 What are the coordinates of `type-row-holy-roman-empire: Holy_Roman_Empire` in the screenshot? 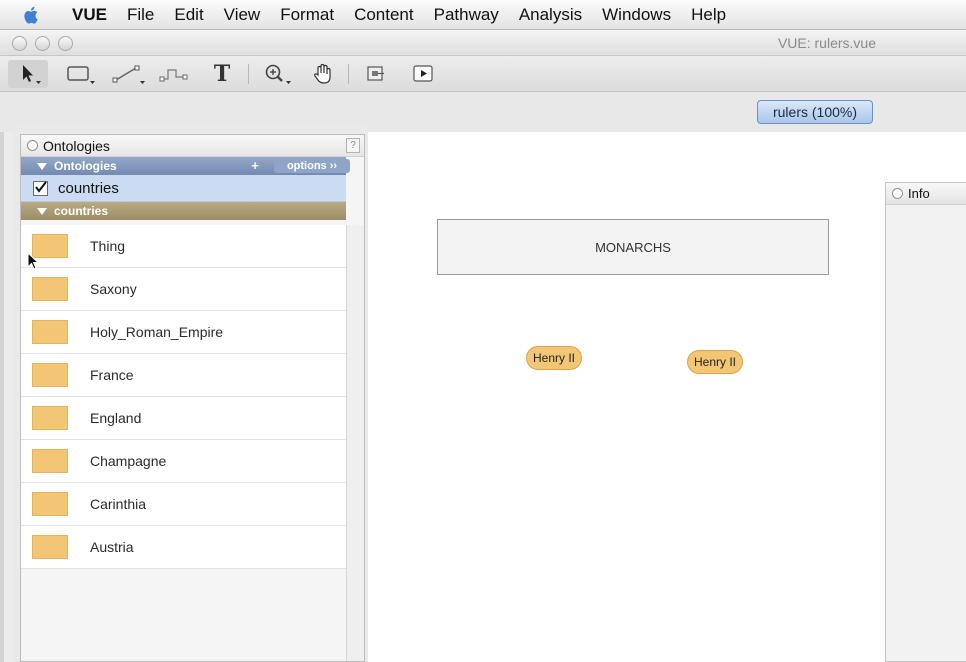 It's located at (183, 332).